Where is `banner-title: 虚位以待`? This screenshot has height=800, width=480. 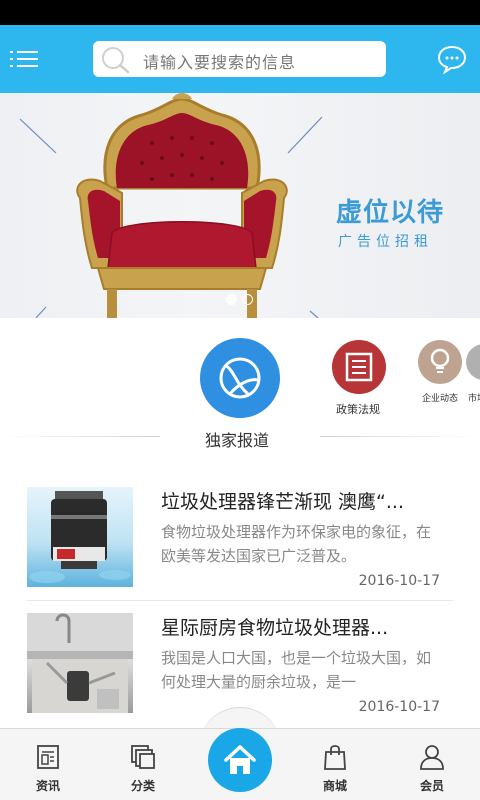 banner-title: 虚位以待 is located at coordinates (390, 213).